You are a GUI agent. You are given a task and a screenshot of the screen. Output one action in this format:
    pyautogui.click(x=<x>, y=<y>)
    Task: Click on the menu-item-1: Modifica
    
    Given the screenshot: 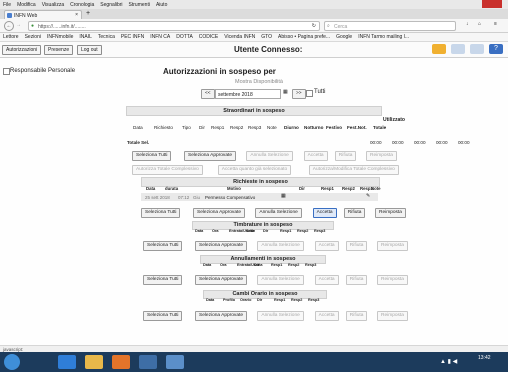 What is the action you would take?
    pyautogui.click(x=26, y=5)
    